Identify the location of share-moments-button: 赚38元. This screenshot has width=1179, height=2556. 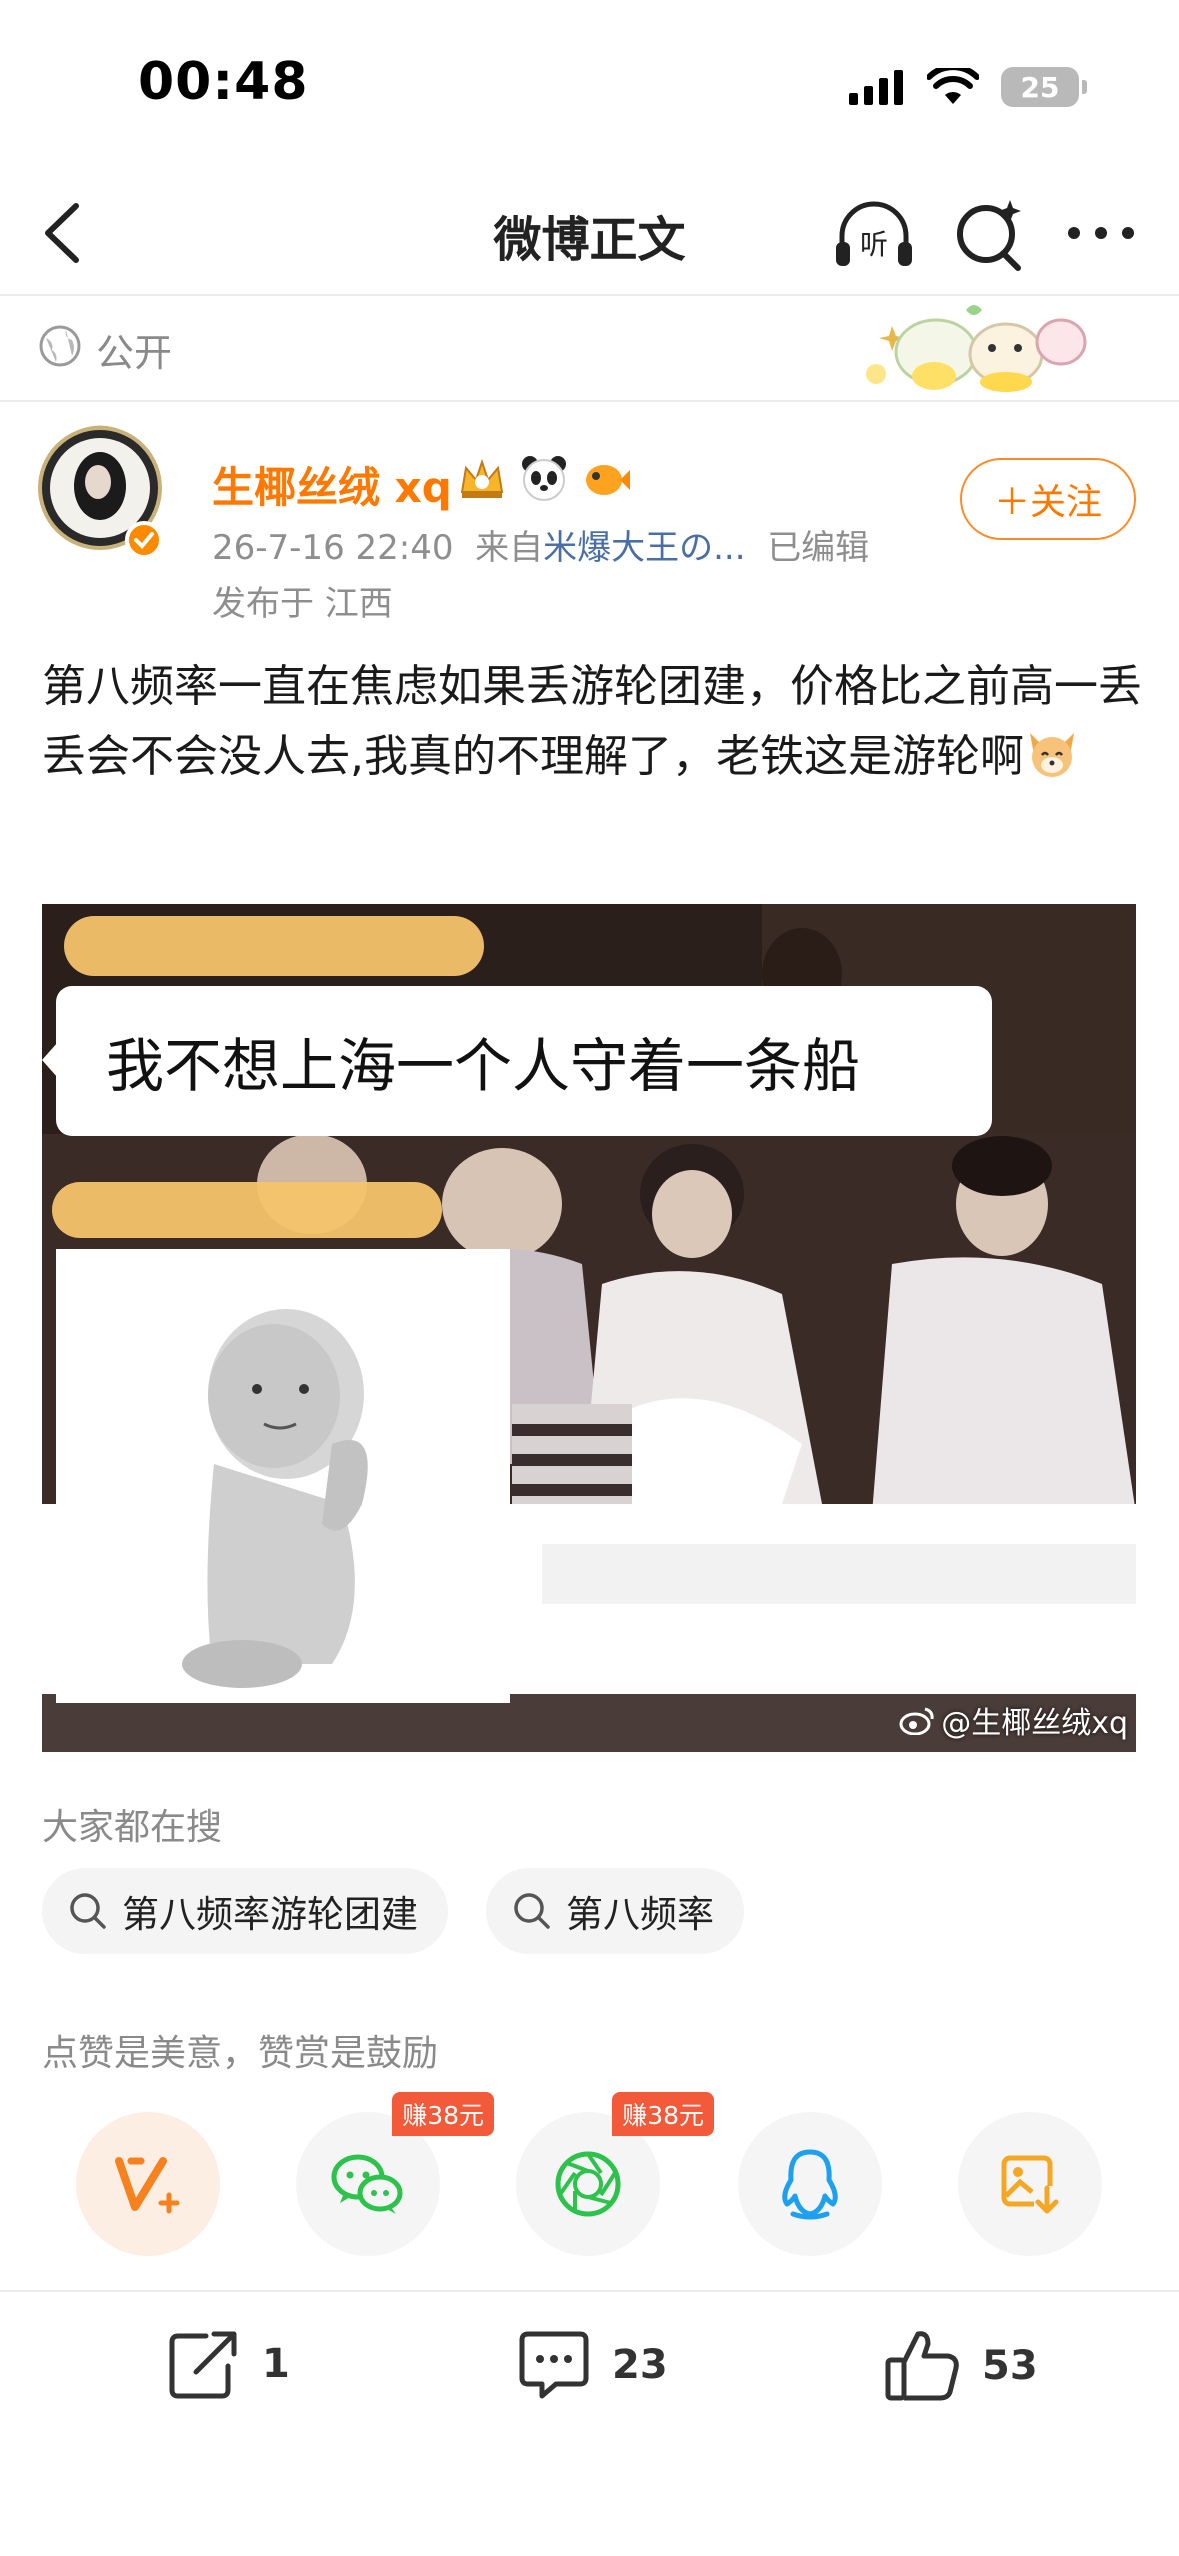
(615, 2174).